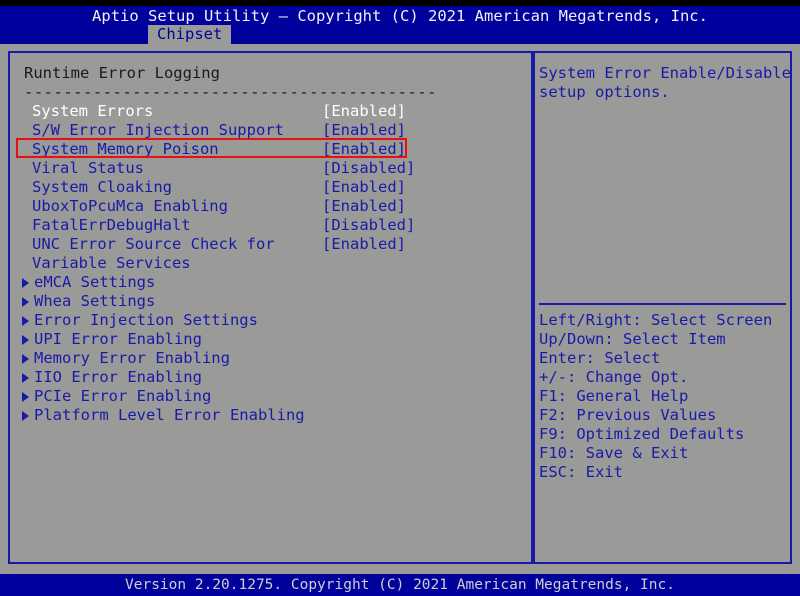 The width and height of the screenshot is (800, 596). Describe the element at coordinates (130, 206) in the screenshot. I see `option-label: UboxToPcuMca Enabling` at that location.